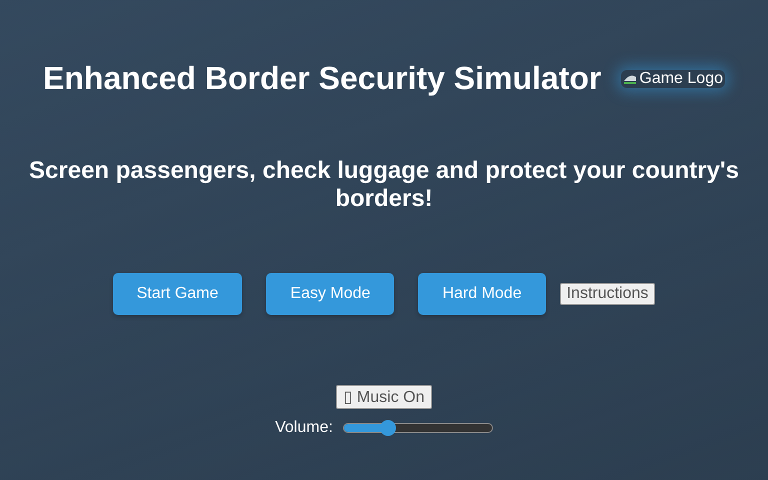 Image resolution: width=768 pixels, height=480 pixels. Describe the element at coordinates (177, 294) in the screenshot. I see `menu-button: Start Game` at that location.